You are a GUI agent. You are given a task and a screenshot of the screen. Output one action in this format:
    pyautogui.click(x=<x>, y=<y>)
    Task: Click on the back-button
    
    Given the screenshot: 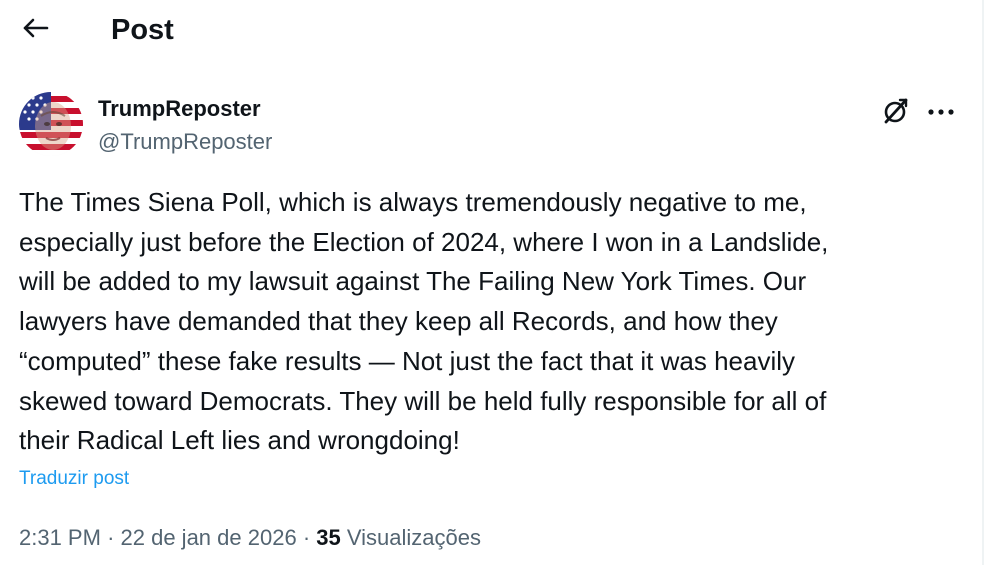 What is the action you would take?
    pyautogui.click(x=36, y=30)
    